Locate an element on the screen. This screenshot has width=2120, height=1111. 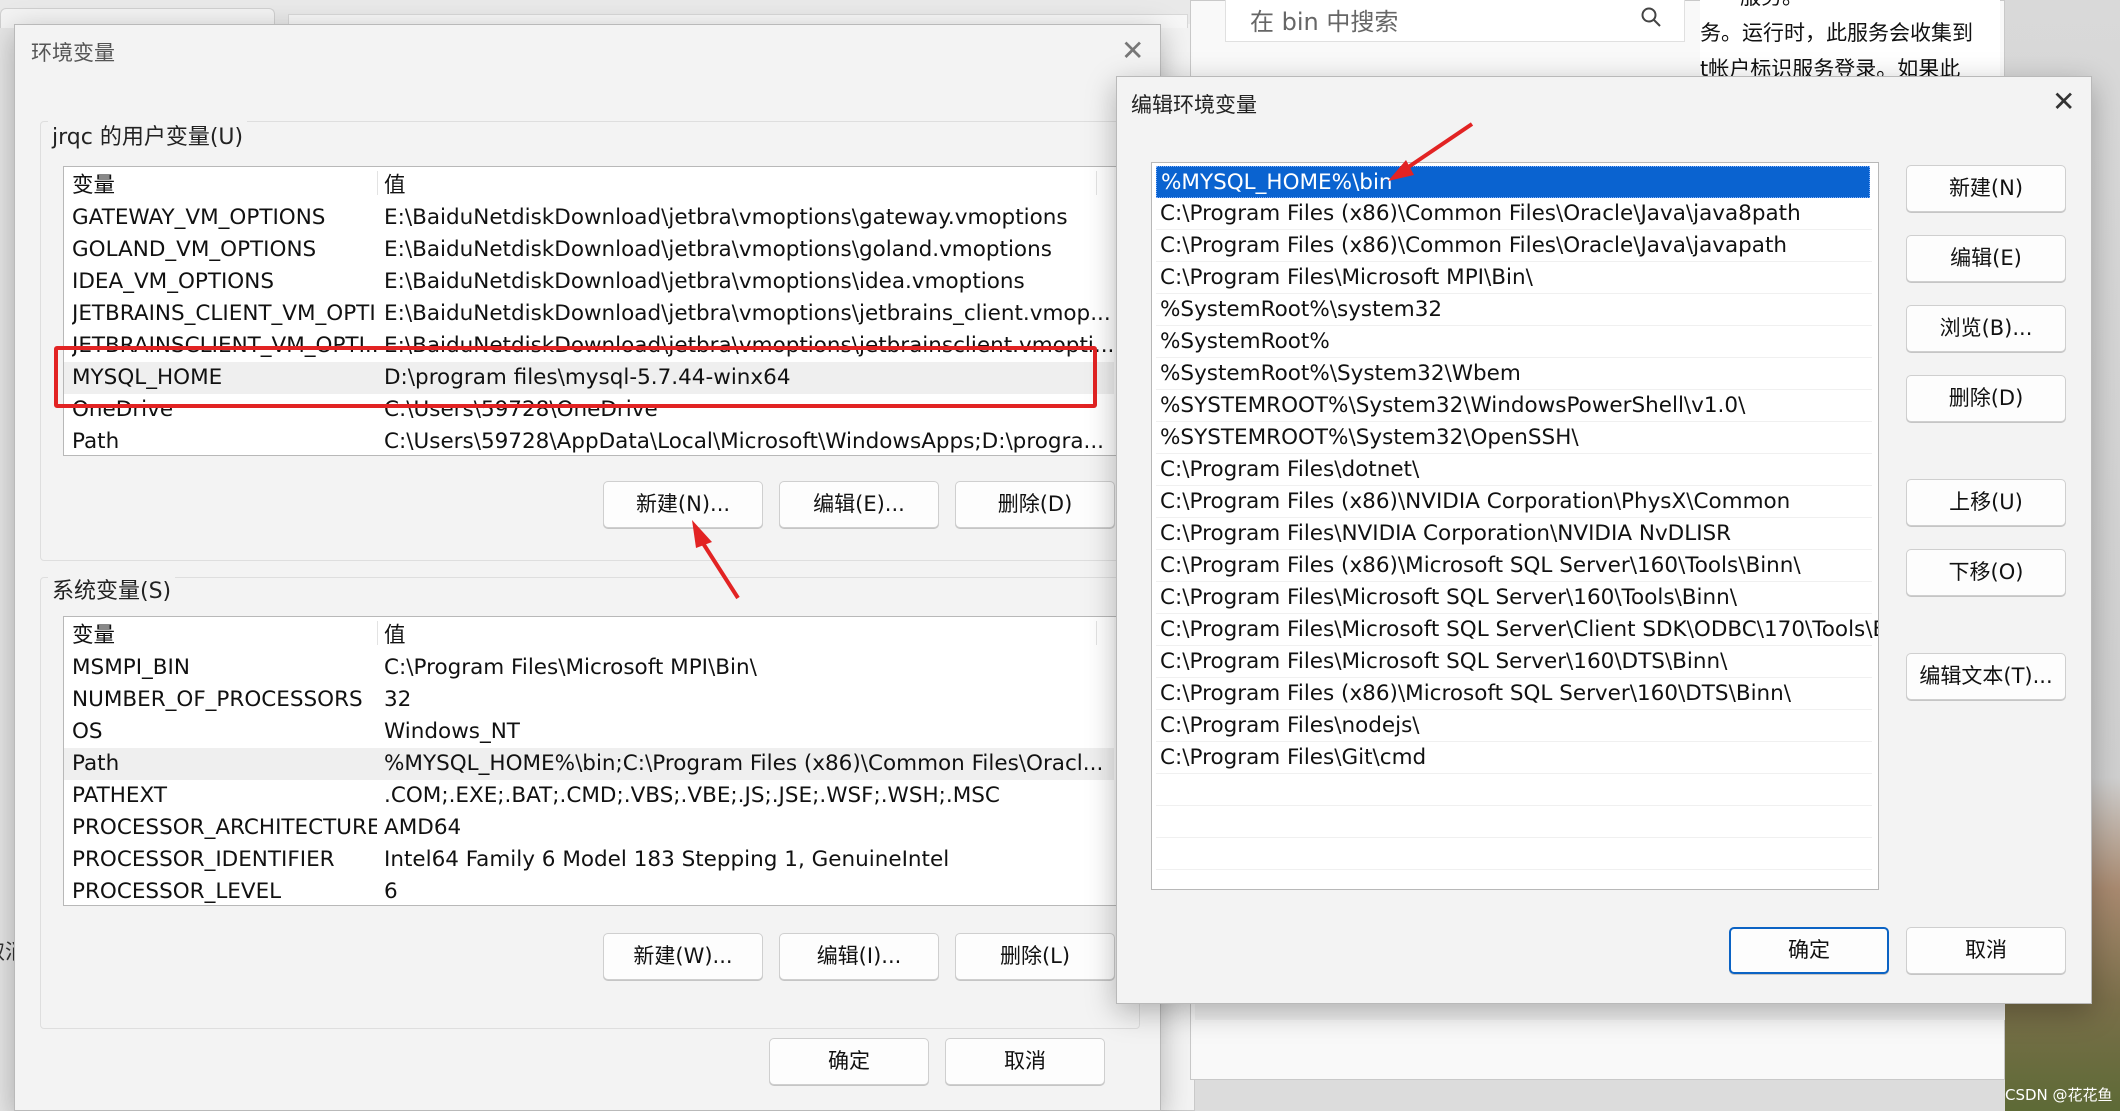
annotation-arrow-to-mysql-path is located at coordinates (1431, 151).